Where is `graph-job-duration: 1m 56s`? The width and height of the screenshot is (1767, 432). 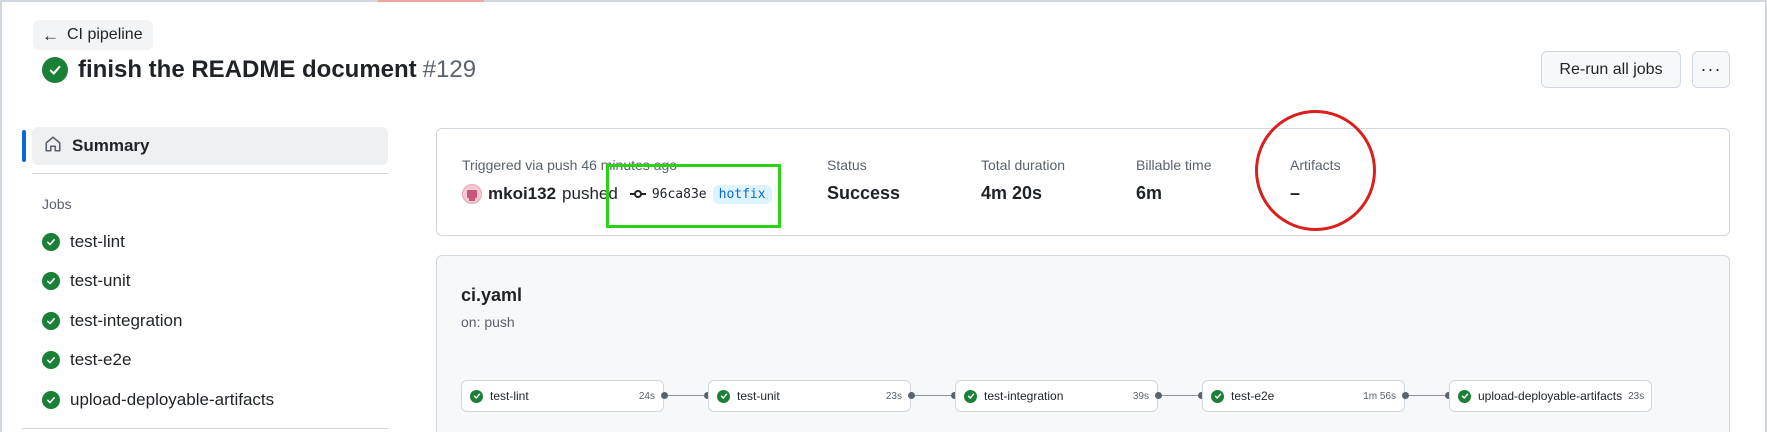
graph-job-duration: 1m 56s is located at coordinates (1379, 396).